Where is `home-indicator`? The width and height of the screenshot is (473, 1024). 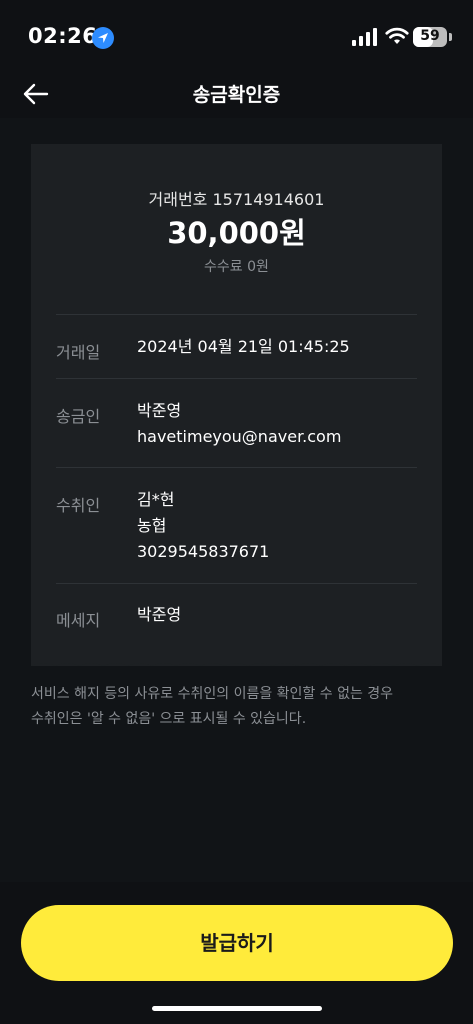 home-indicator is located at coordinates (237, 1008).